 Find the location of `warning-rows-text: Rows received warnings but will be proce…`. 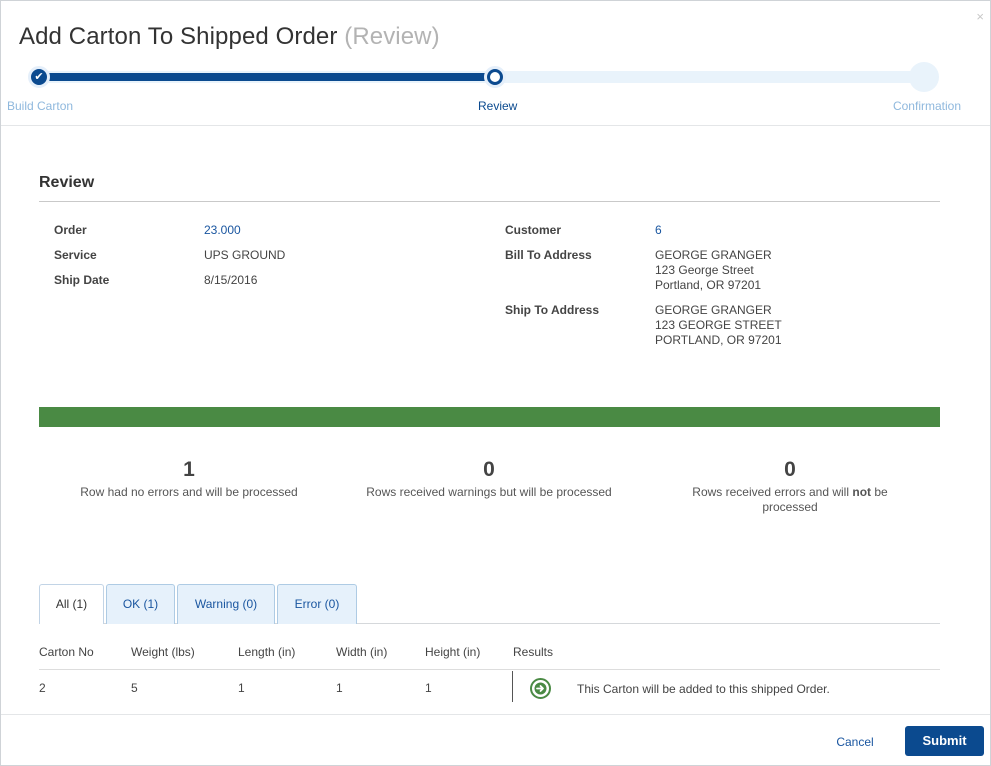

warning-rows-text: Rows received warnings but will be proce… is located at coordinates (489, 492).